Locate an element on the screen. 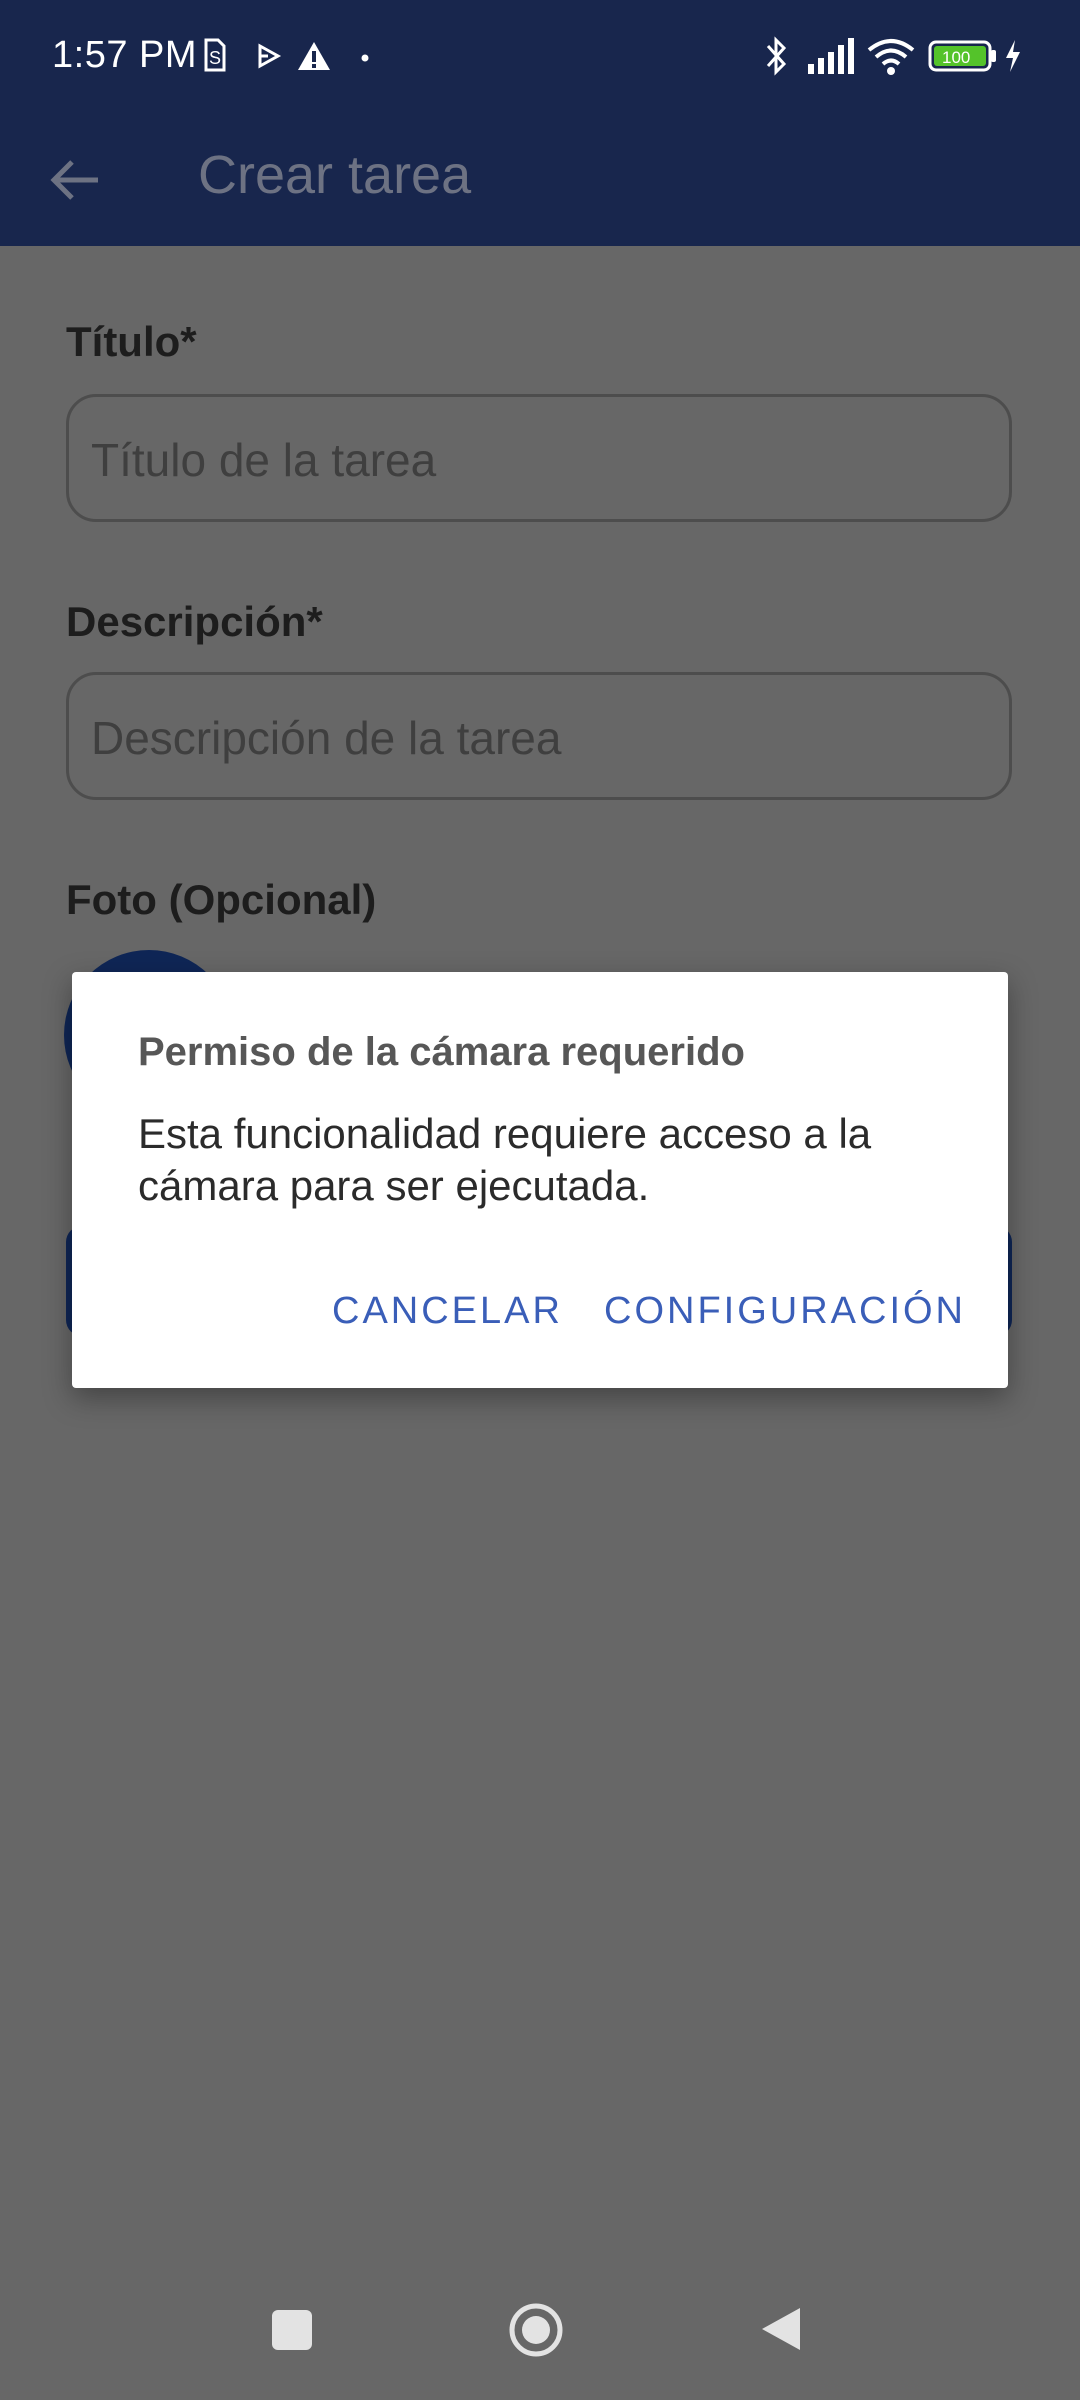 The height and width of the screenshot is (2400, 1080). status-time: 1:57 PM is located at coordinates (125, 55).